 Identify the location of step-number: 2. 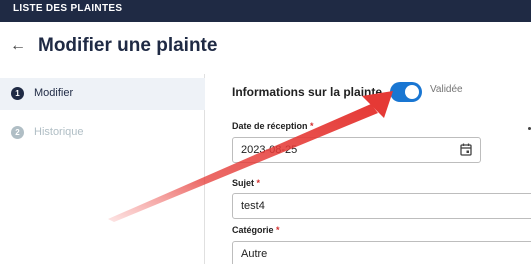
(17, 132).